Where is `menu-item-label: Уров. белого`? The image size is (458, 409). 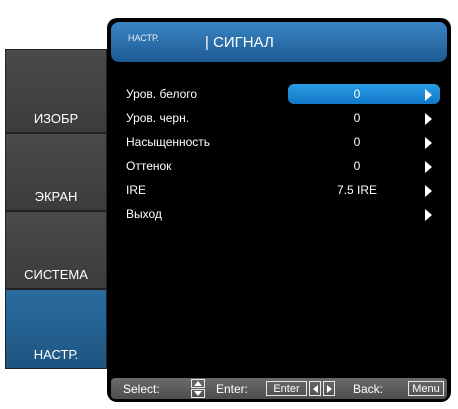
menu-item-label: Уров. белого is located at coordinates (162, 94).